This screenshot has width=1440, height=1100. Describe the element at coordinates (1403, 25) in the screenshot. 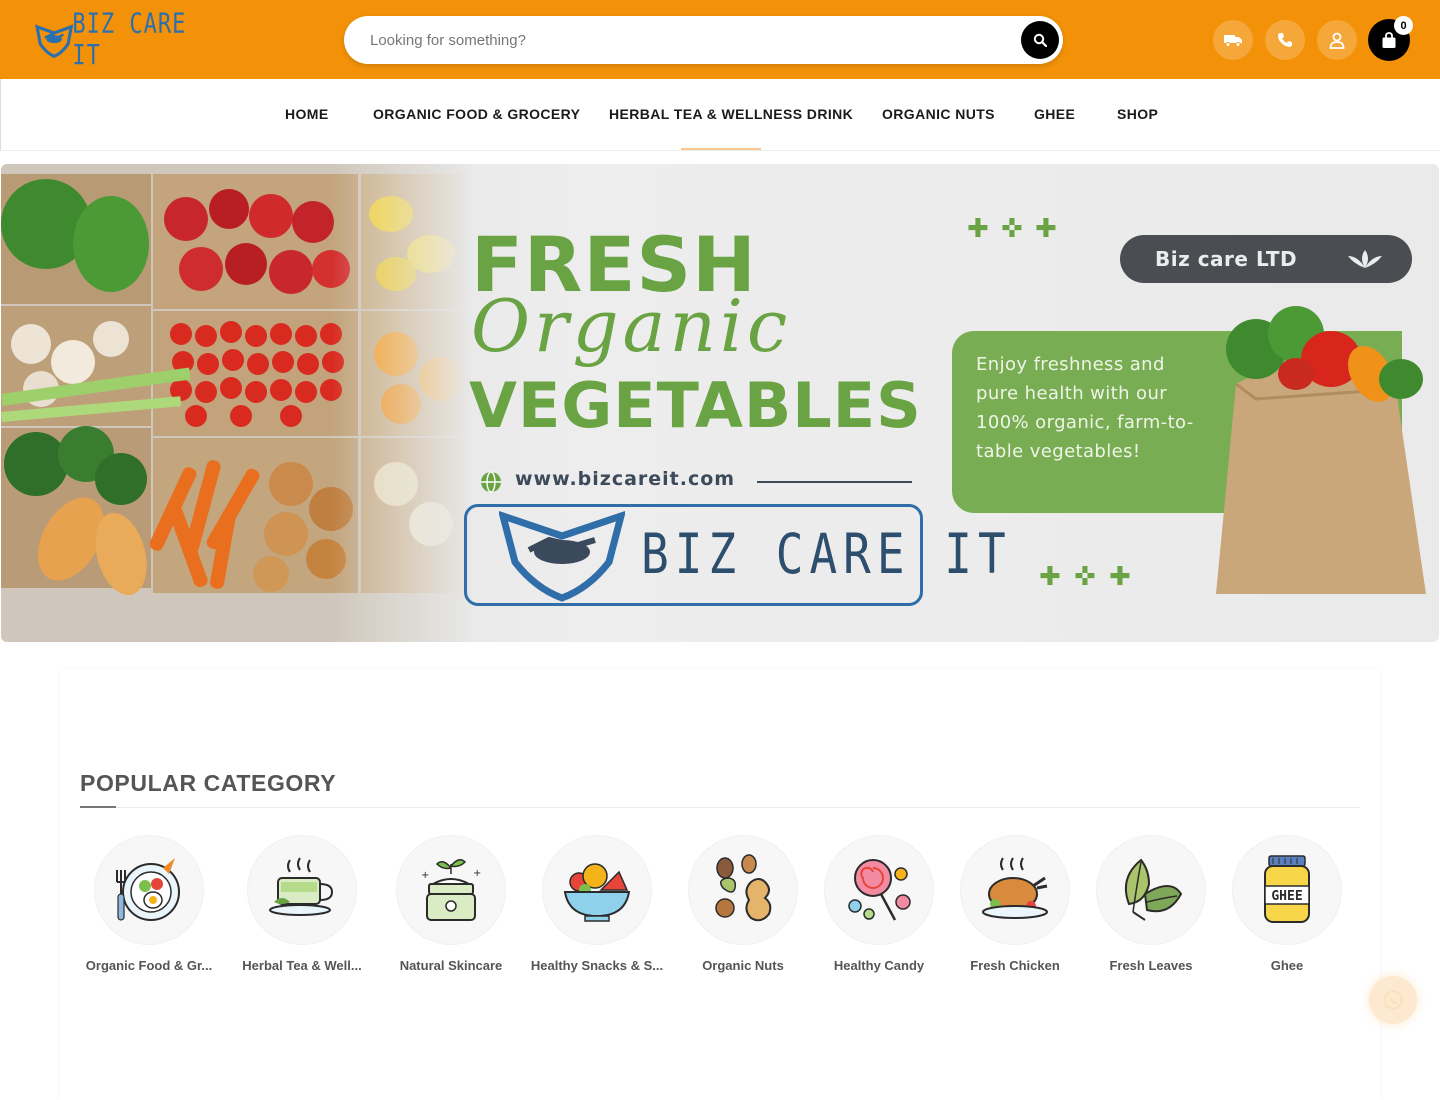

I see `cart-count-badge: 0` at that location.